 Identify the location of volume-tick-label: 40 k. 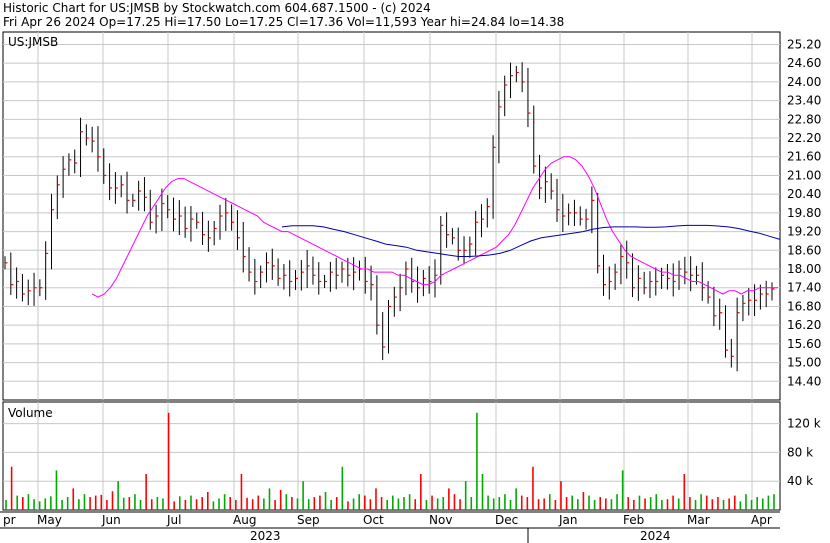
(800, 481).